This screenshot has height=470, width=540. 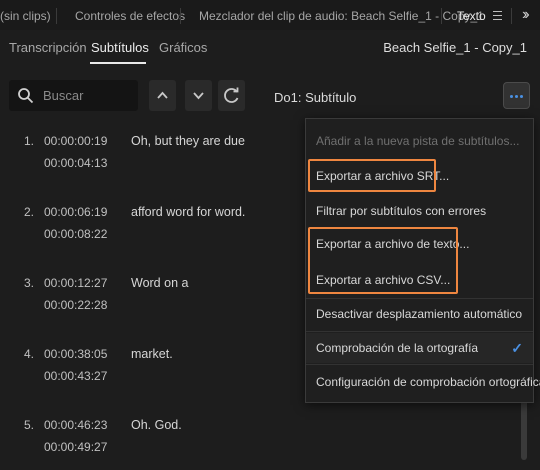 I want to click on chevron-up-icon, so click(x=162, y=95).